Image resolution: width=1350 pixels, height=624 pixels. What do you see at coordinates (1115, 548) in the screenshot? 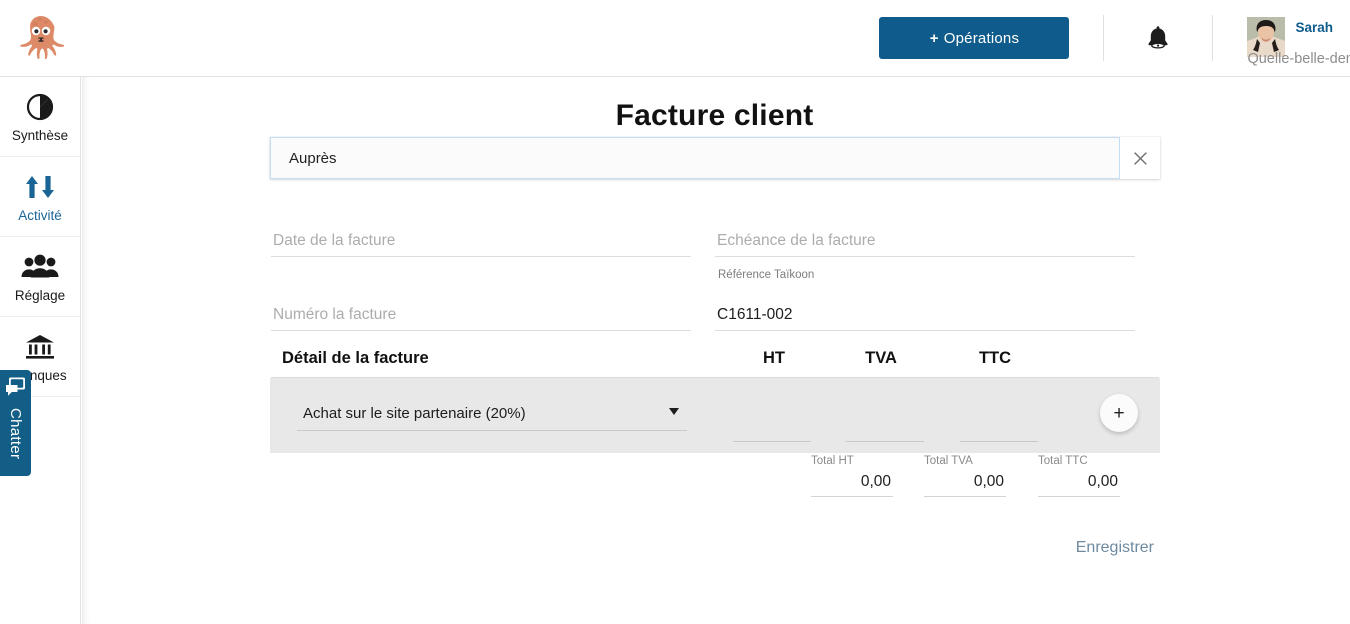
I see `save-button: Enregistrer` at bounding box center [1115, 548].